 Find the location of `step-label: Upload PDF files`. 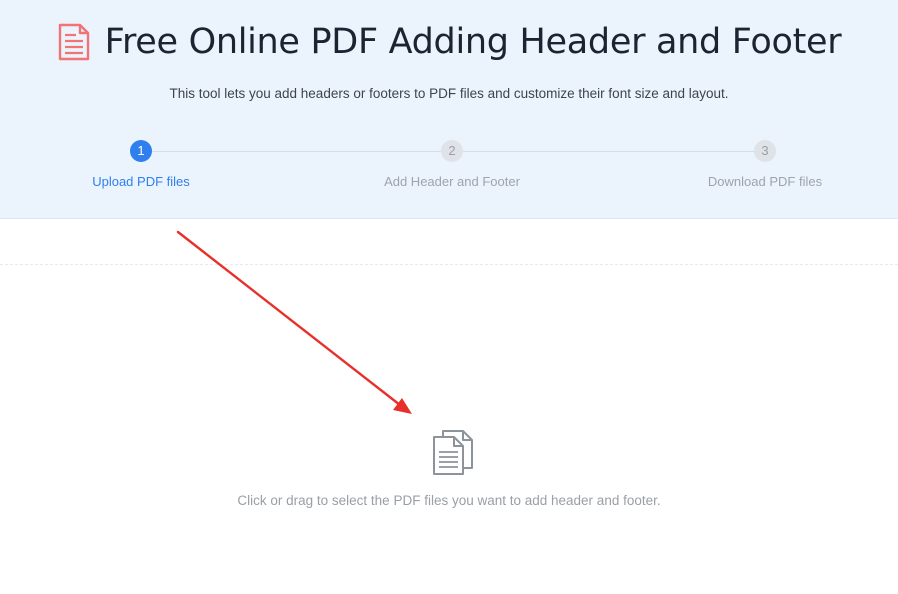

step-label: Upload PDF files is located at coordinates (141, 181).